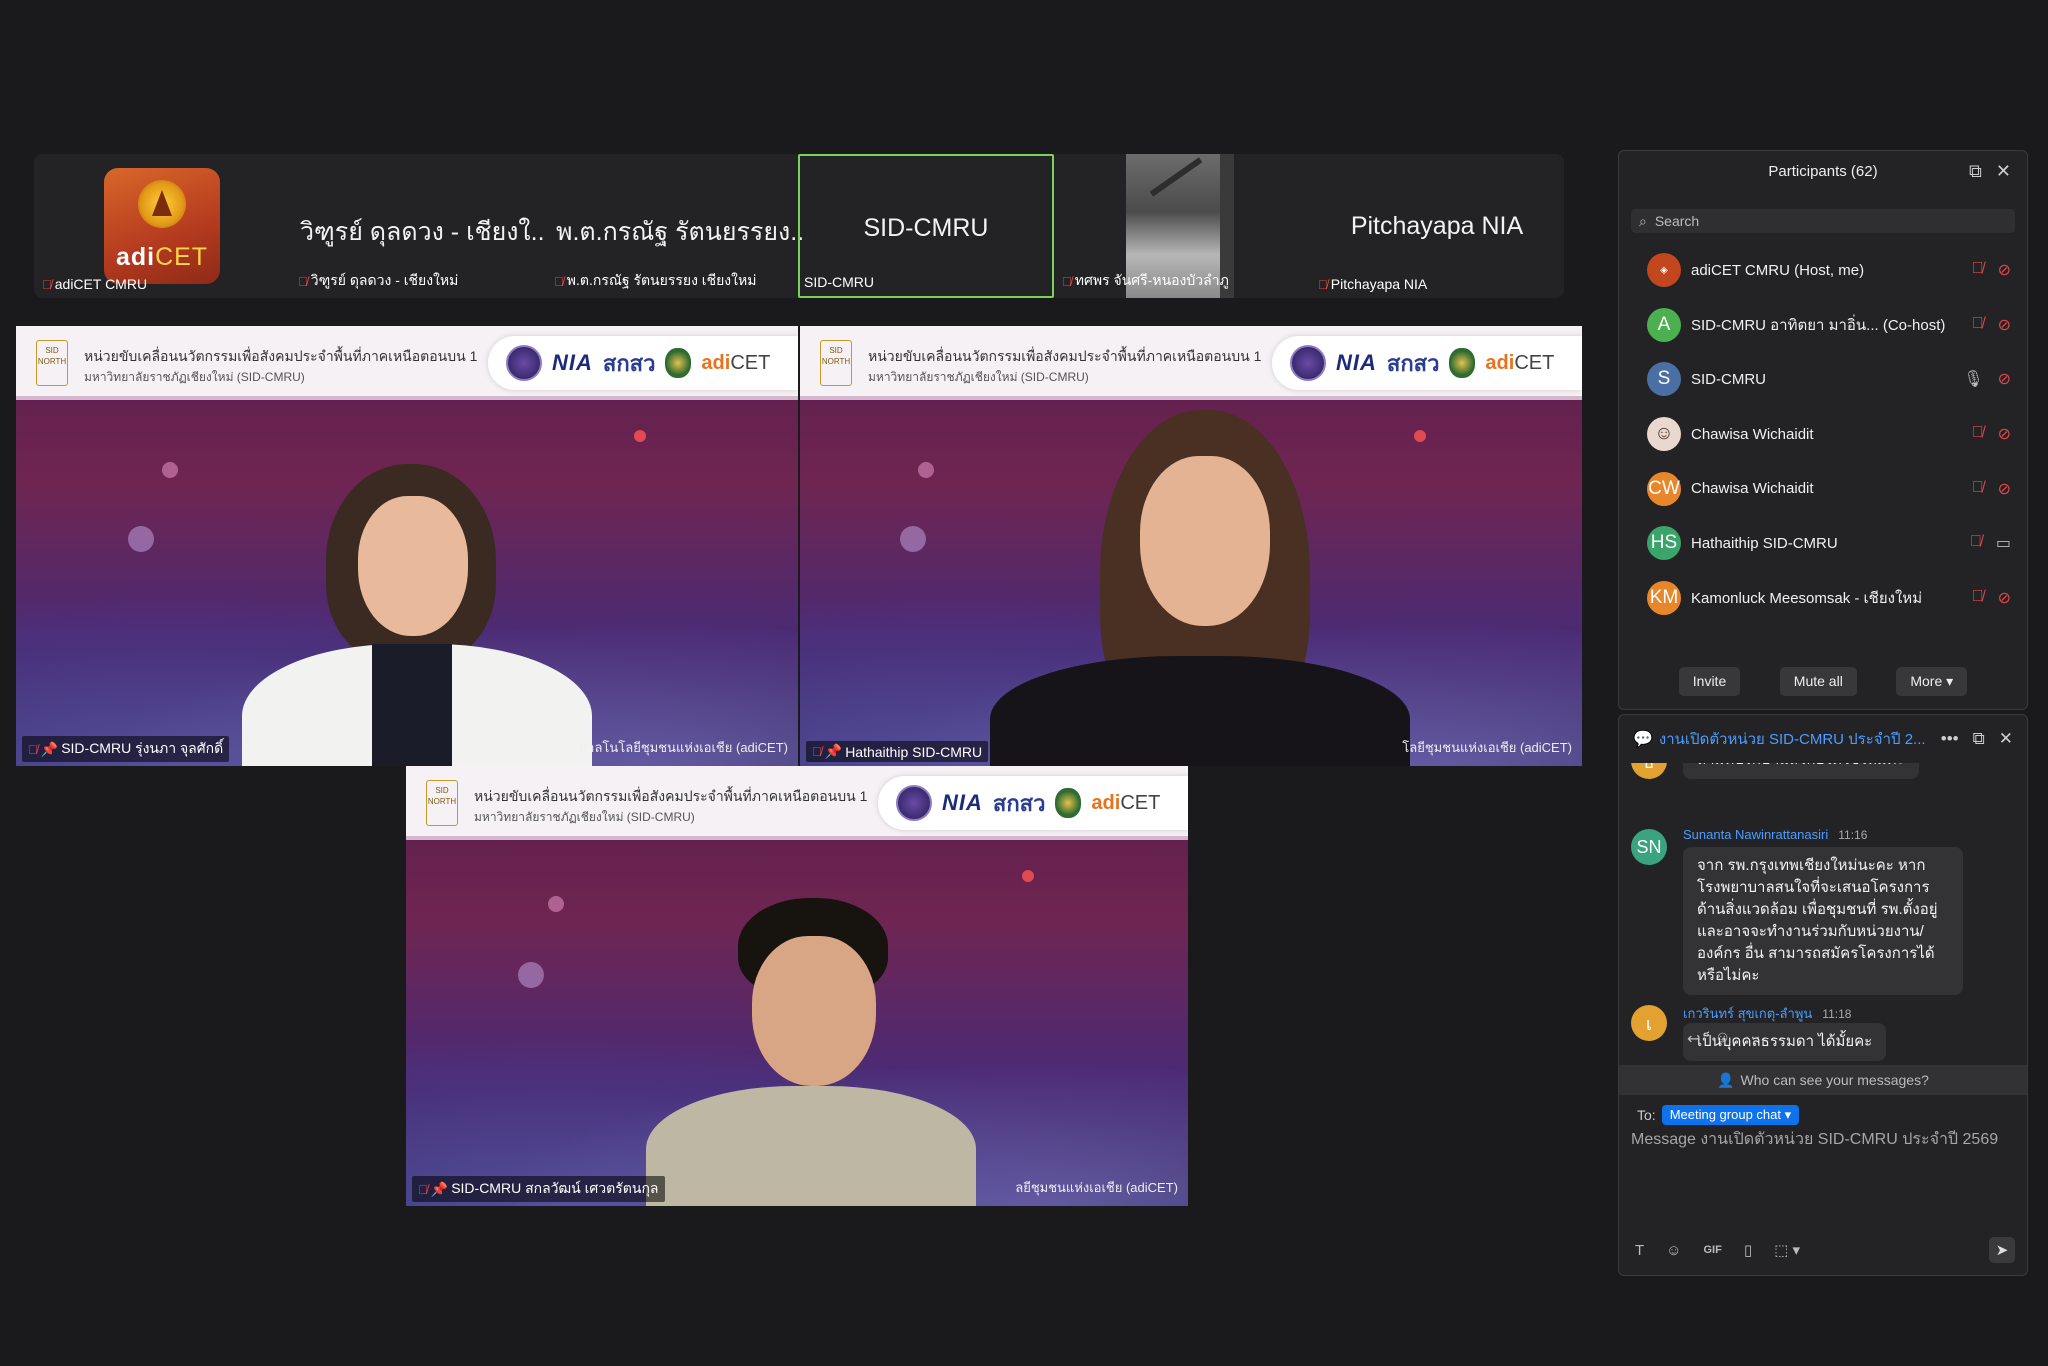 This screenshot has height=1366, width=2048. Describe the element at coordinates (1818, 681) in the screenshot. I see `mute-all-button: Mute all` at that location.